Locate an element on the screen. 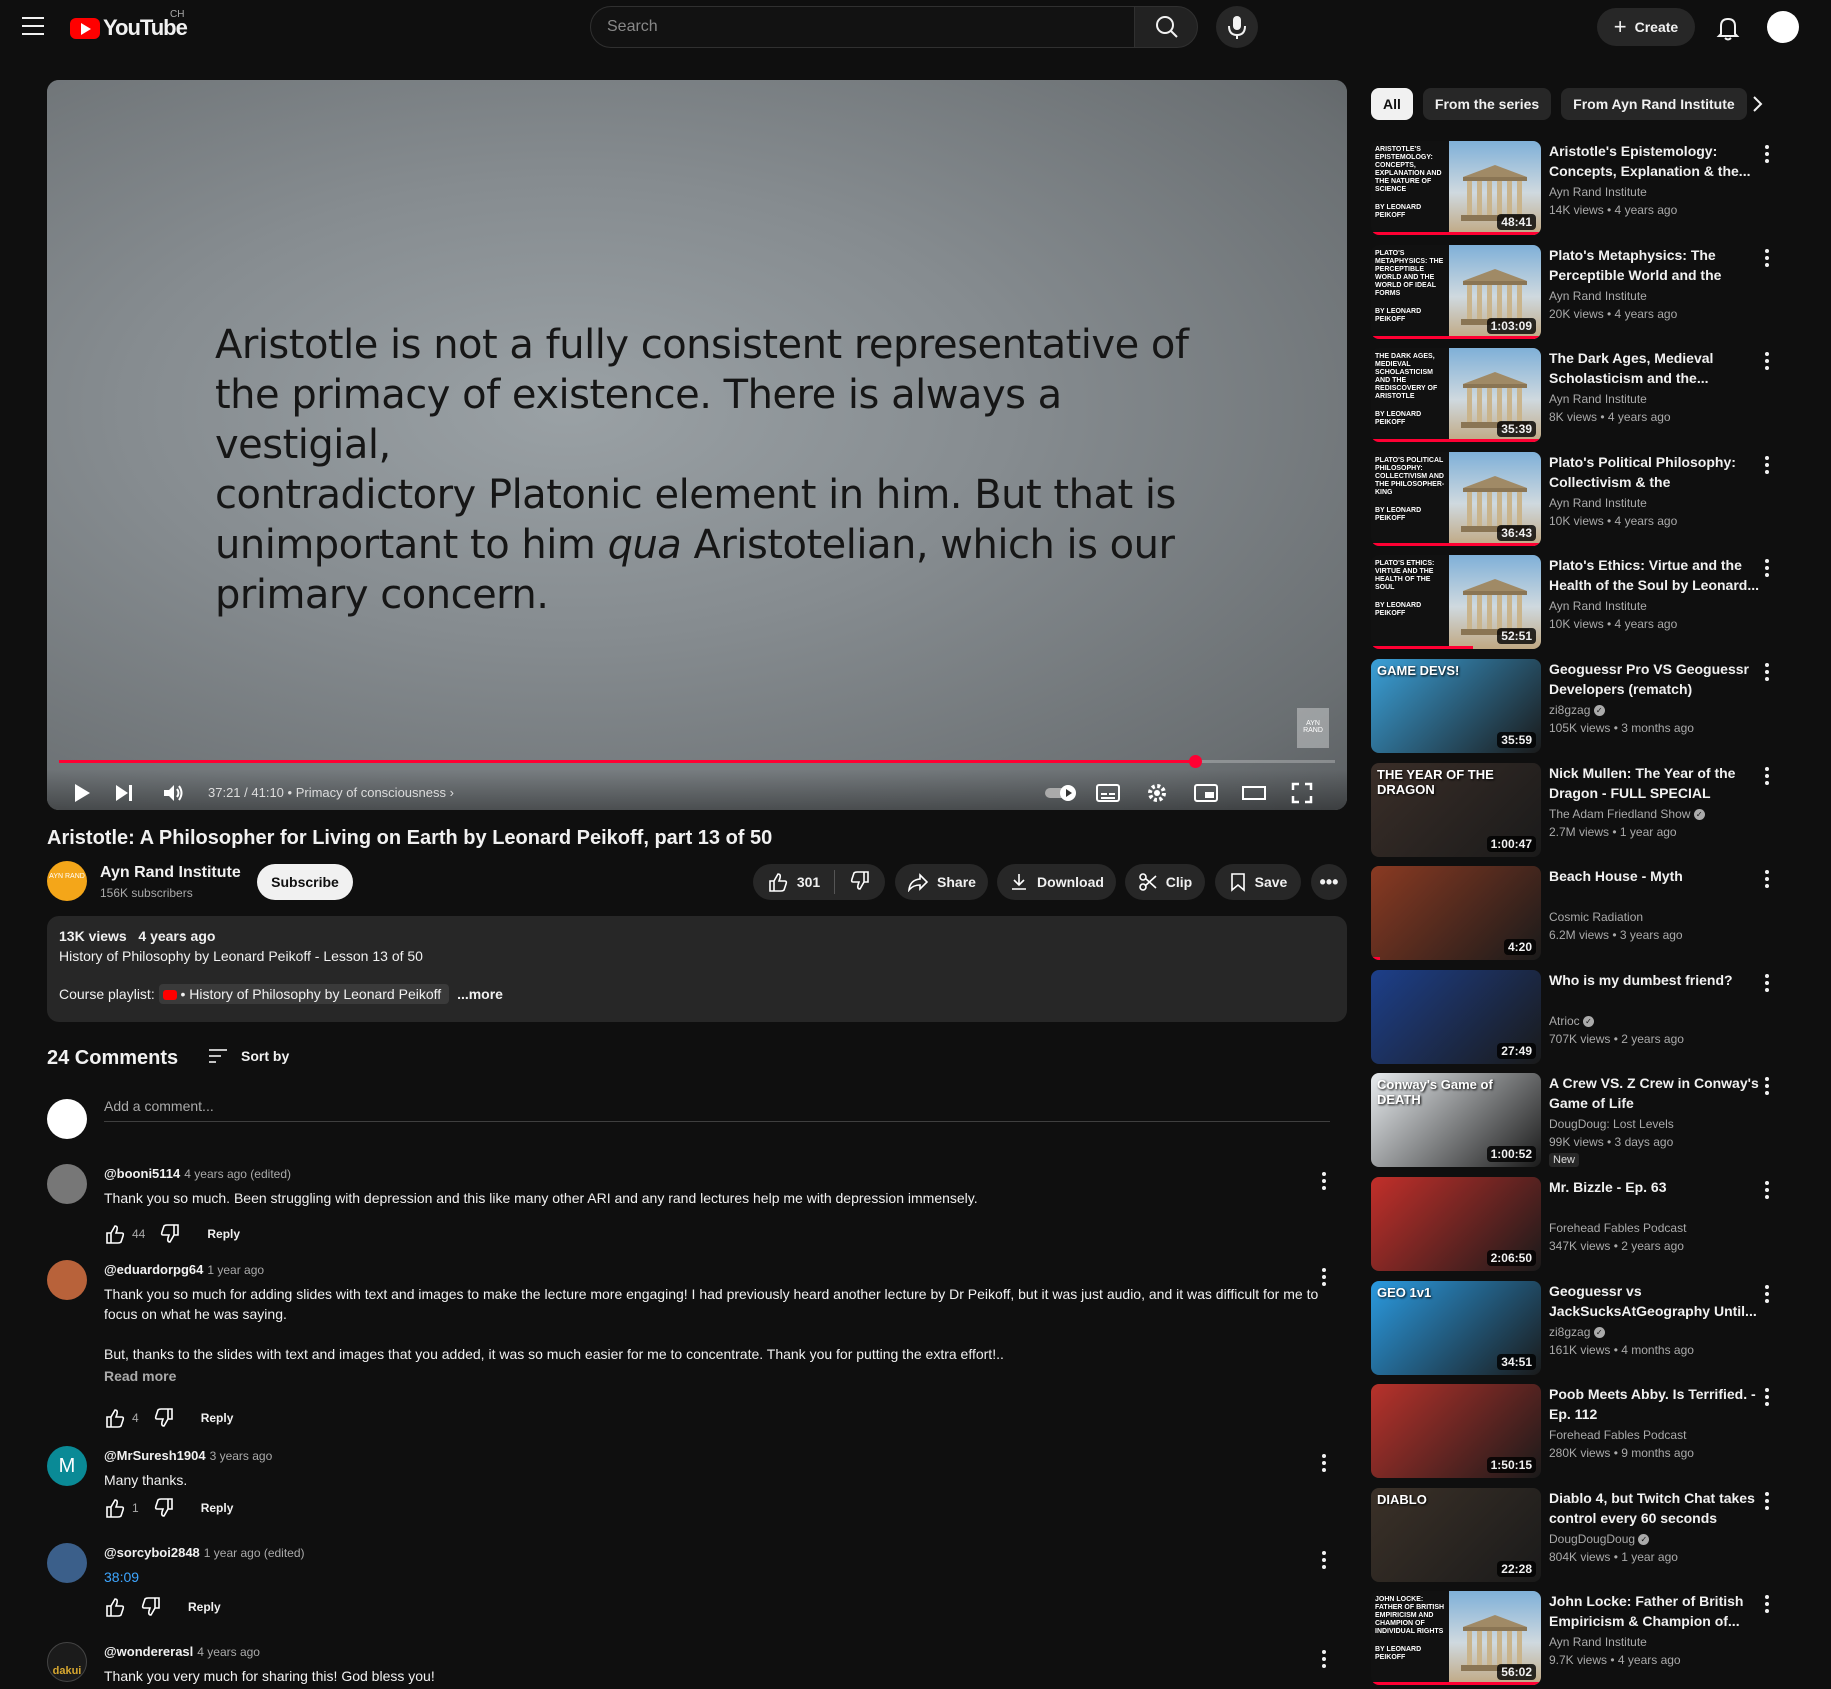 This screenshot has height=1689, width=1831. search-button is located at coordinates (1166, 27).